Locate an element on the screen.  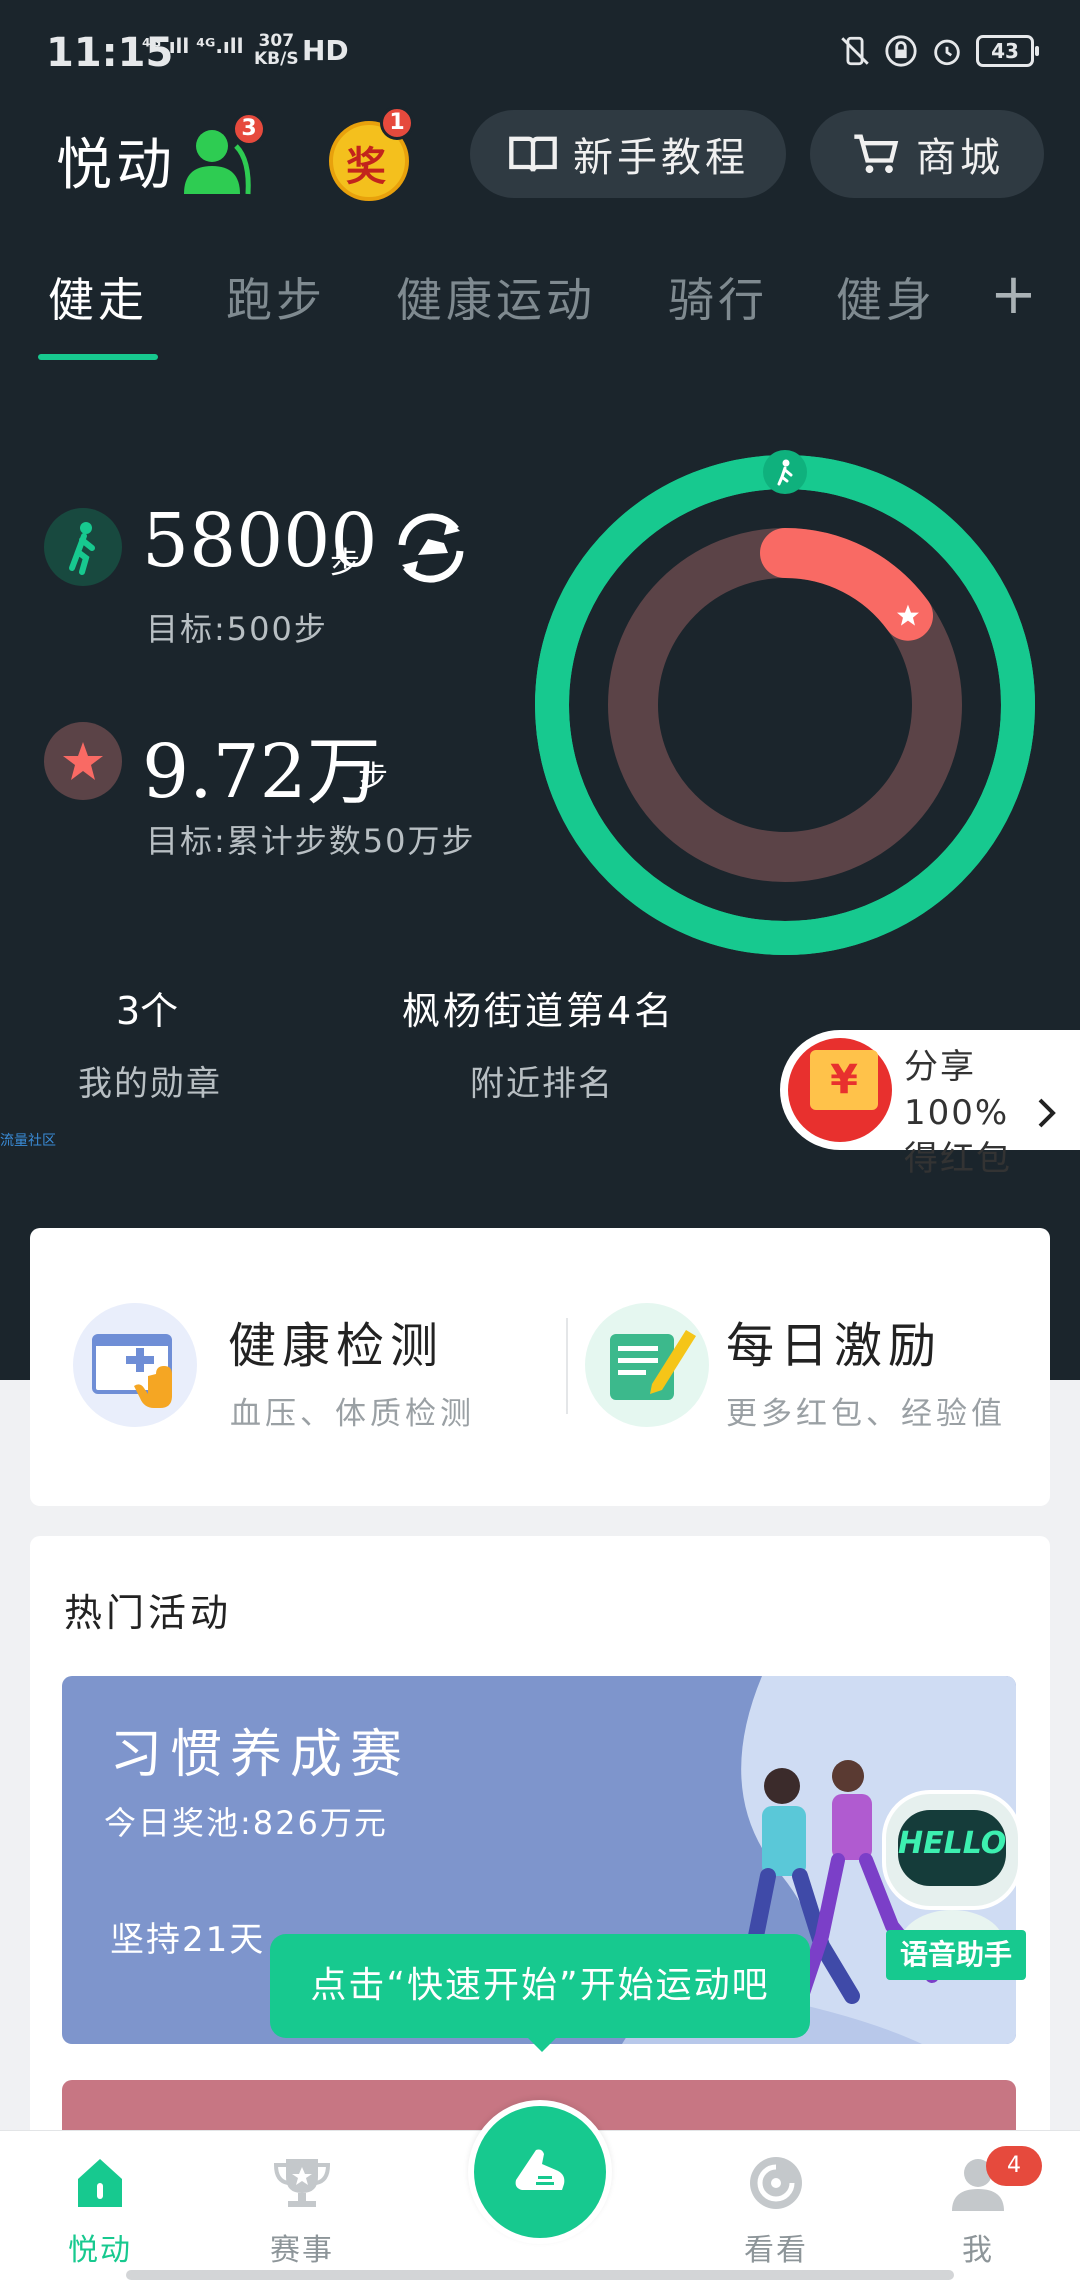
nav-browse: 看看 is located at coordinates (776, 2205).